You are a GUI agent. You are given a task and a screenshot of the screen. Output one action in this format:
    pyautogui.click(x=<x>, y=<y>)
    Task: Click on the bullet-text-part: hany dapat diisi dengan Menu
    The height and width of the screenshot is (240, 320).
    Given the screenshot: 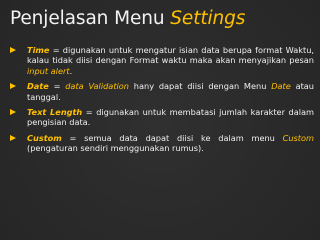 What is the action you would take?
    pyautogui.click(x=200, y=86)
    